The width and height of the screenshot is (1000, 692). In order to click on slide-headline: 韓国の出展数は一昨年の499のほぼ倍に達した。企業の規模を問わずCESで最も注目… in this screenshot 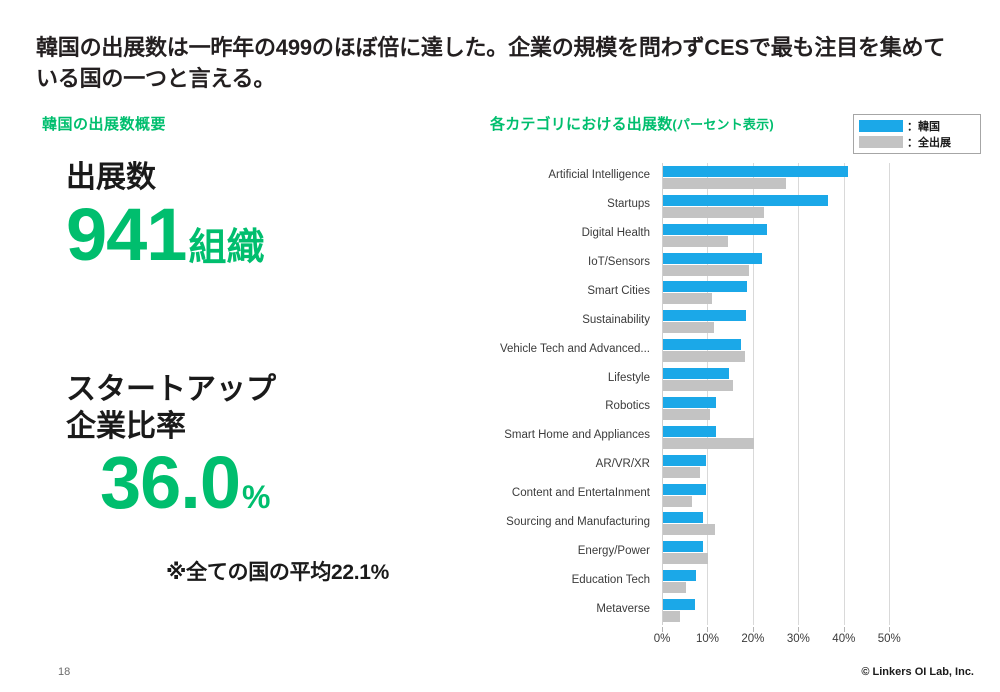, I will do `click(491, 63)`.